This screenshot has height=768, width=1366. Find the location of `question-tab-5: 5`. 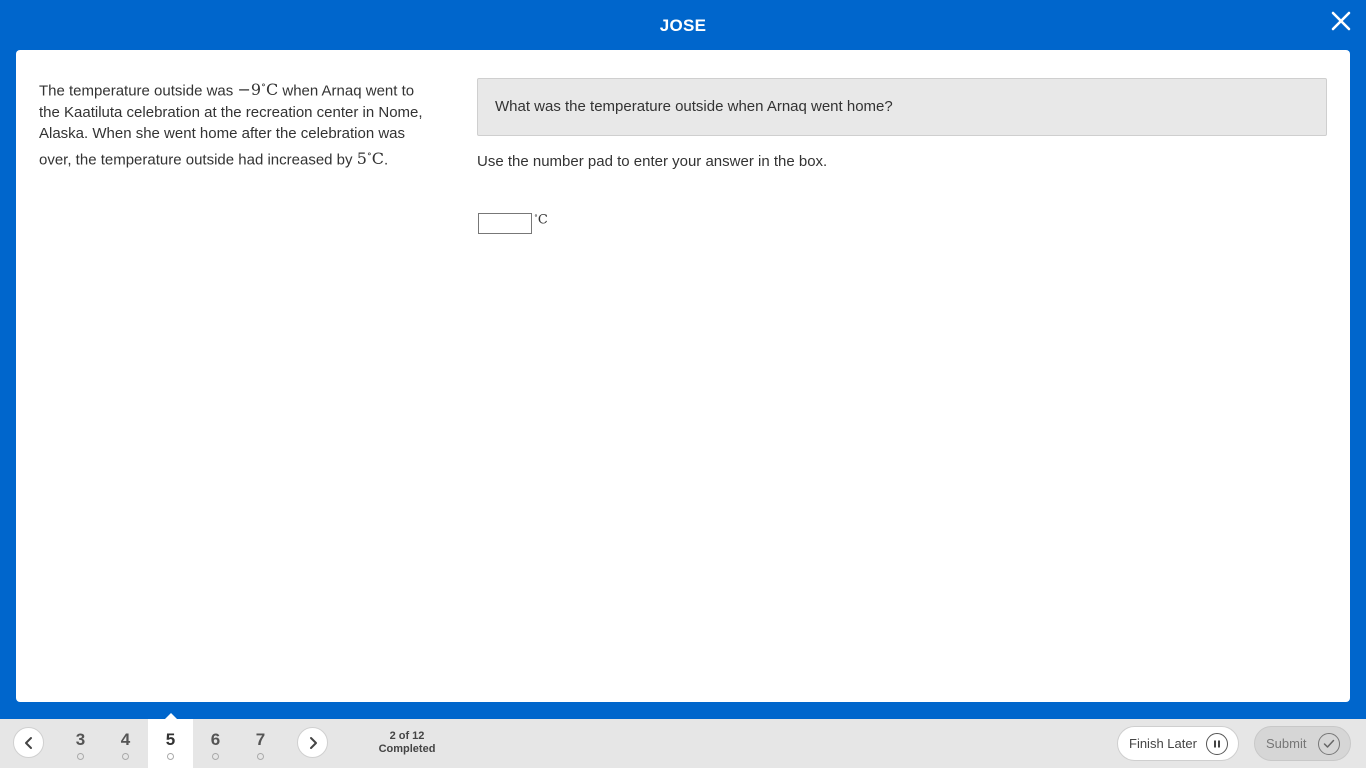

question-tab-5: 5 is located at coordinates (170, 740).